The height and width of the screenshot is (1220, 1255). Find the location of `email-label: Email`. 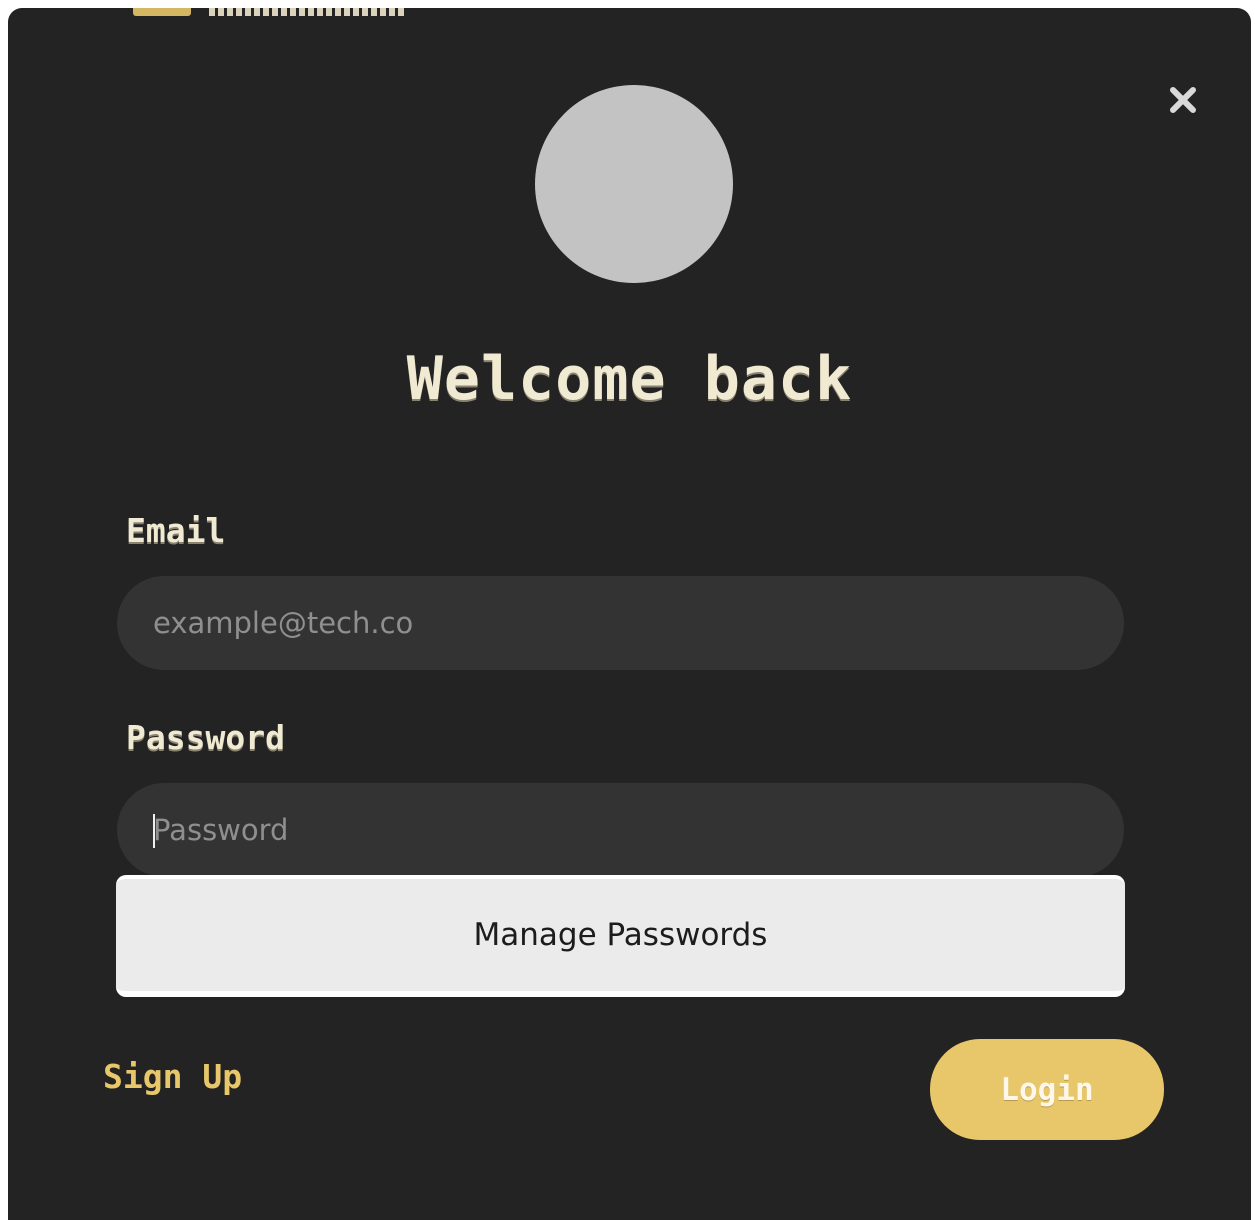

email-label: Email is located at coordinates (176, 530).